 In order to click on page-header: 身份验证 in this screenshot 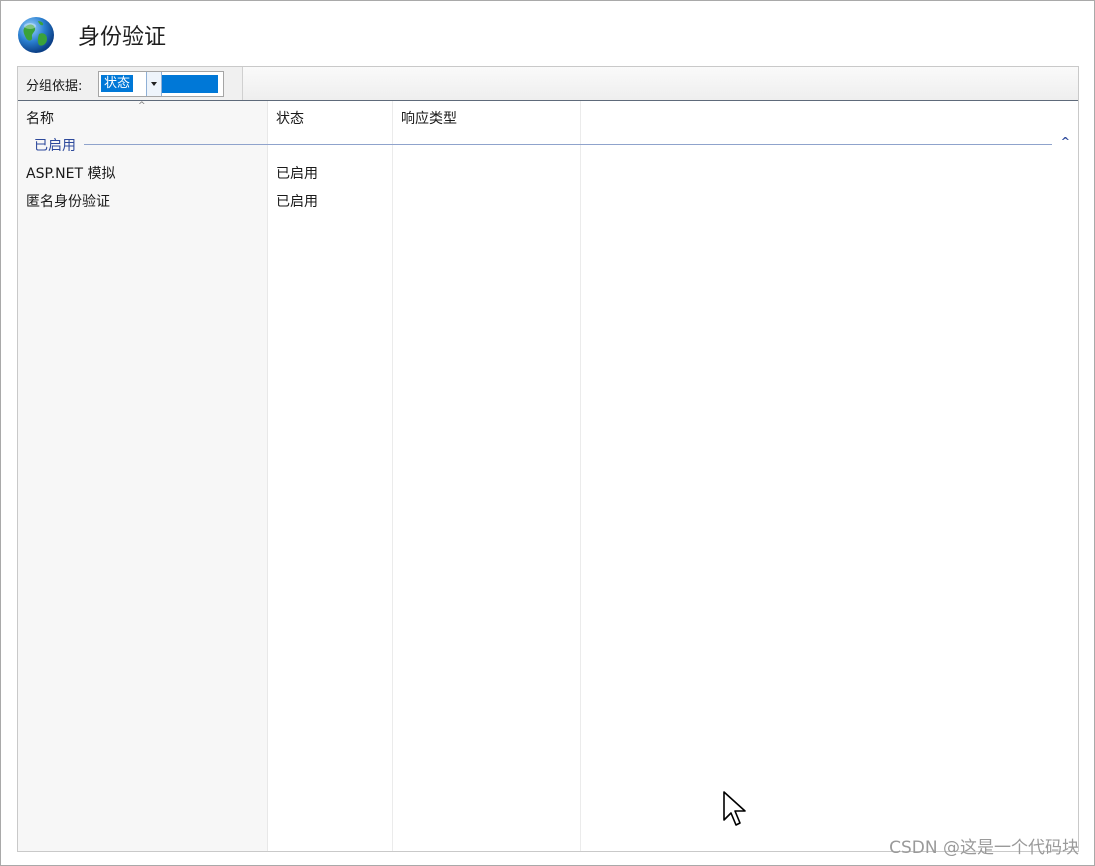, I will do `click(91, 35)`.